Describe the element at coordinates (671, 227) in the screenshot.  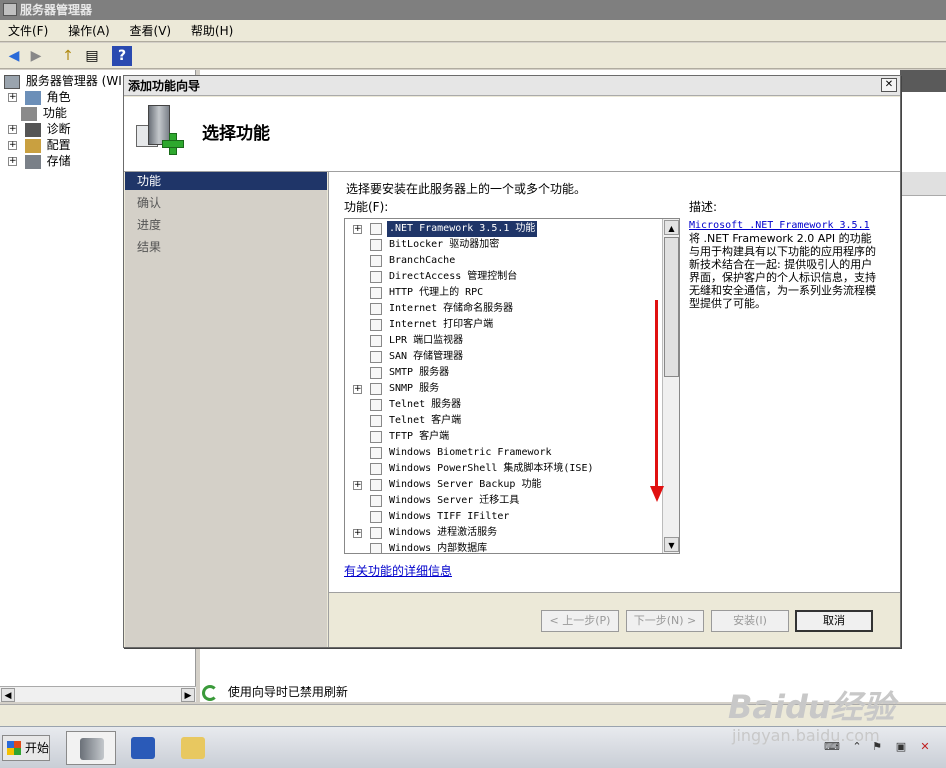
I see `scroll-up-icon: ▲` at that location.